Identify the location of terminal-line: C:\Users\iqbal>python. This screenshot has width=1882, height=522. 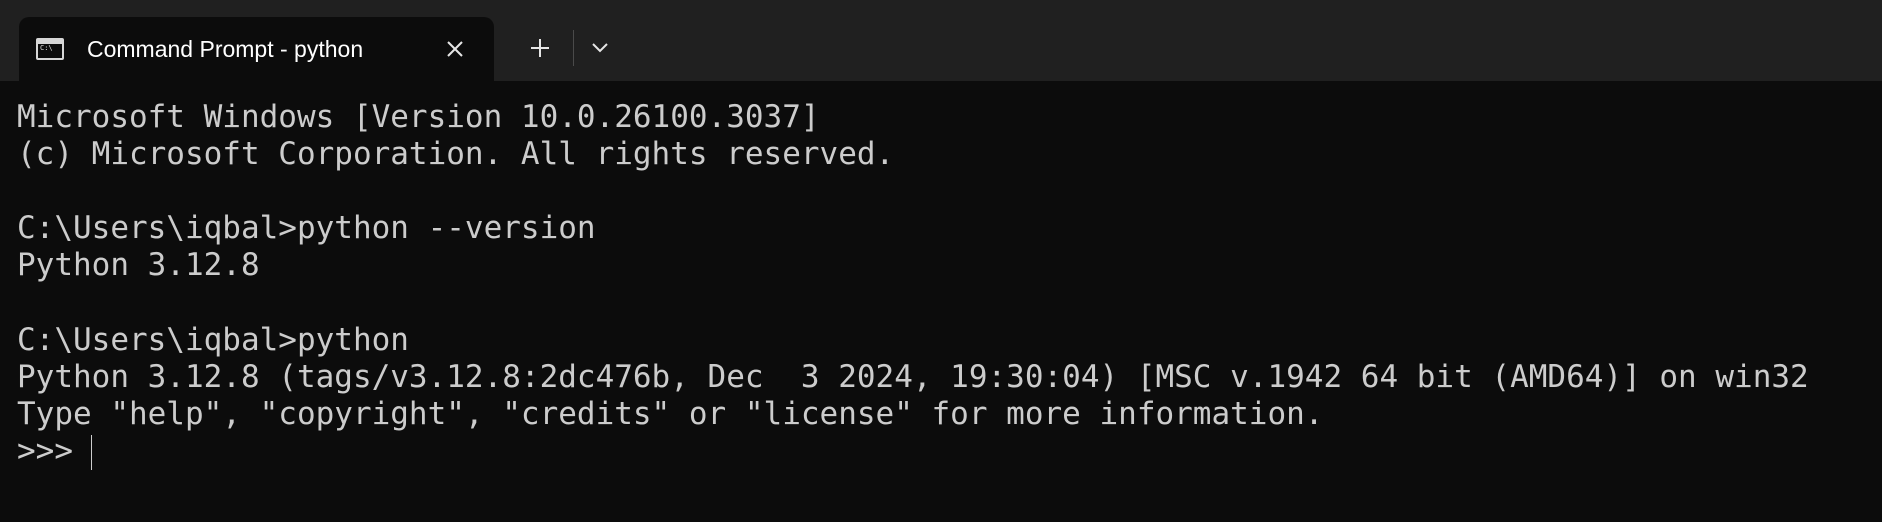
(213, 340).